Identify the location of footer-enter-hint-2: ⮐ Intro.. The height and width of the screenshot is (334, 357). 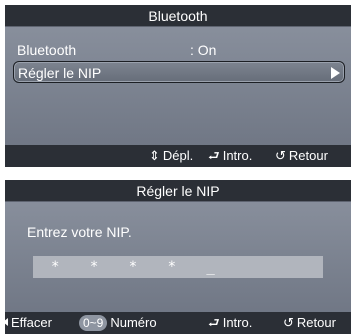
(230, 323).